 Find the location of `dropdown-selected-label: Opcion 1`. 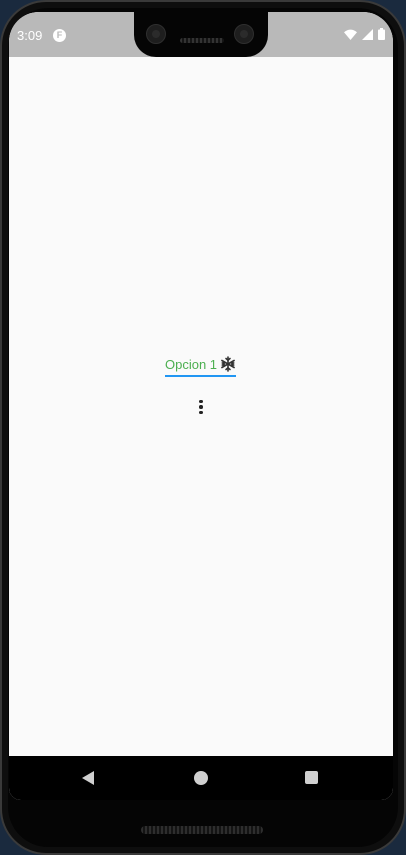

dropdown-selected-label: Opcion 1 is located at coordinates (191, 364).